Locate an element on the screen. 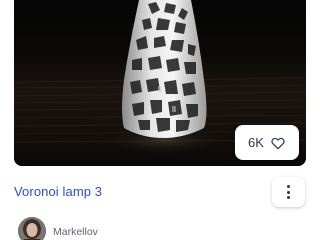  avatar-image is located at coordinates (32, 228).